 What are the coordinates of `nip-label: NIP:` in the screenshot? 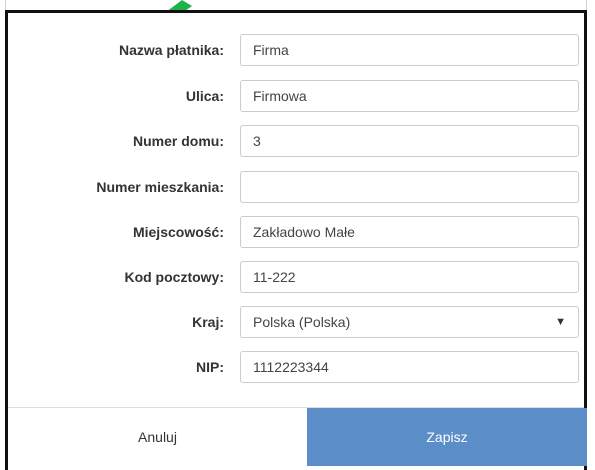 It's located at (210, 367).